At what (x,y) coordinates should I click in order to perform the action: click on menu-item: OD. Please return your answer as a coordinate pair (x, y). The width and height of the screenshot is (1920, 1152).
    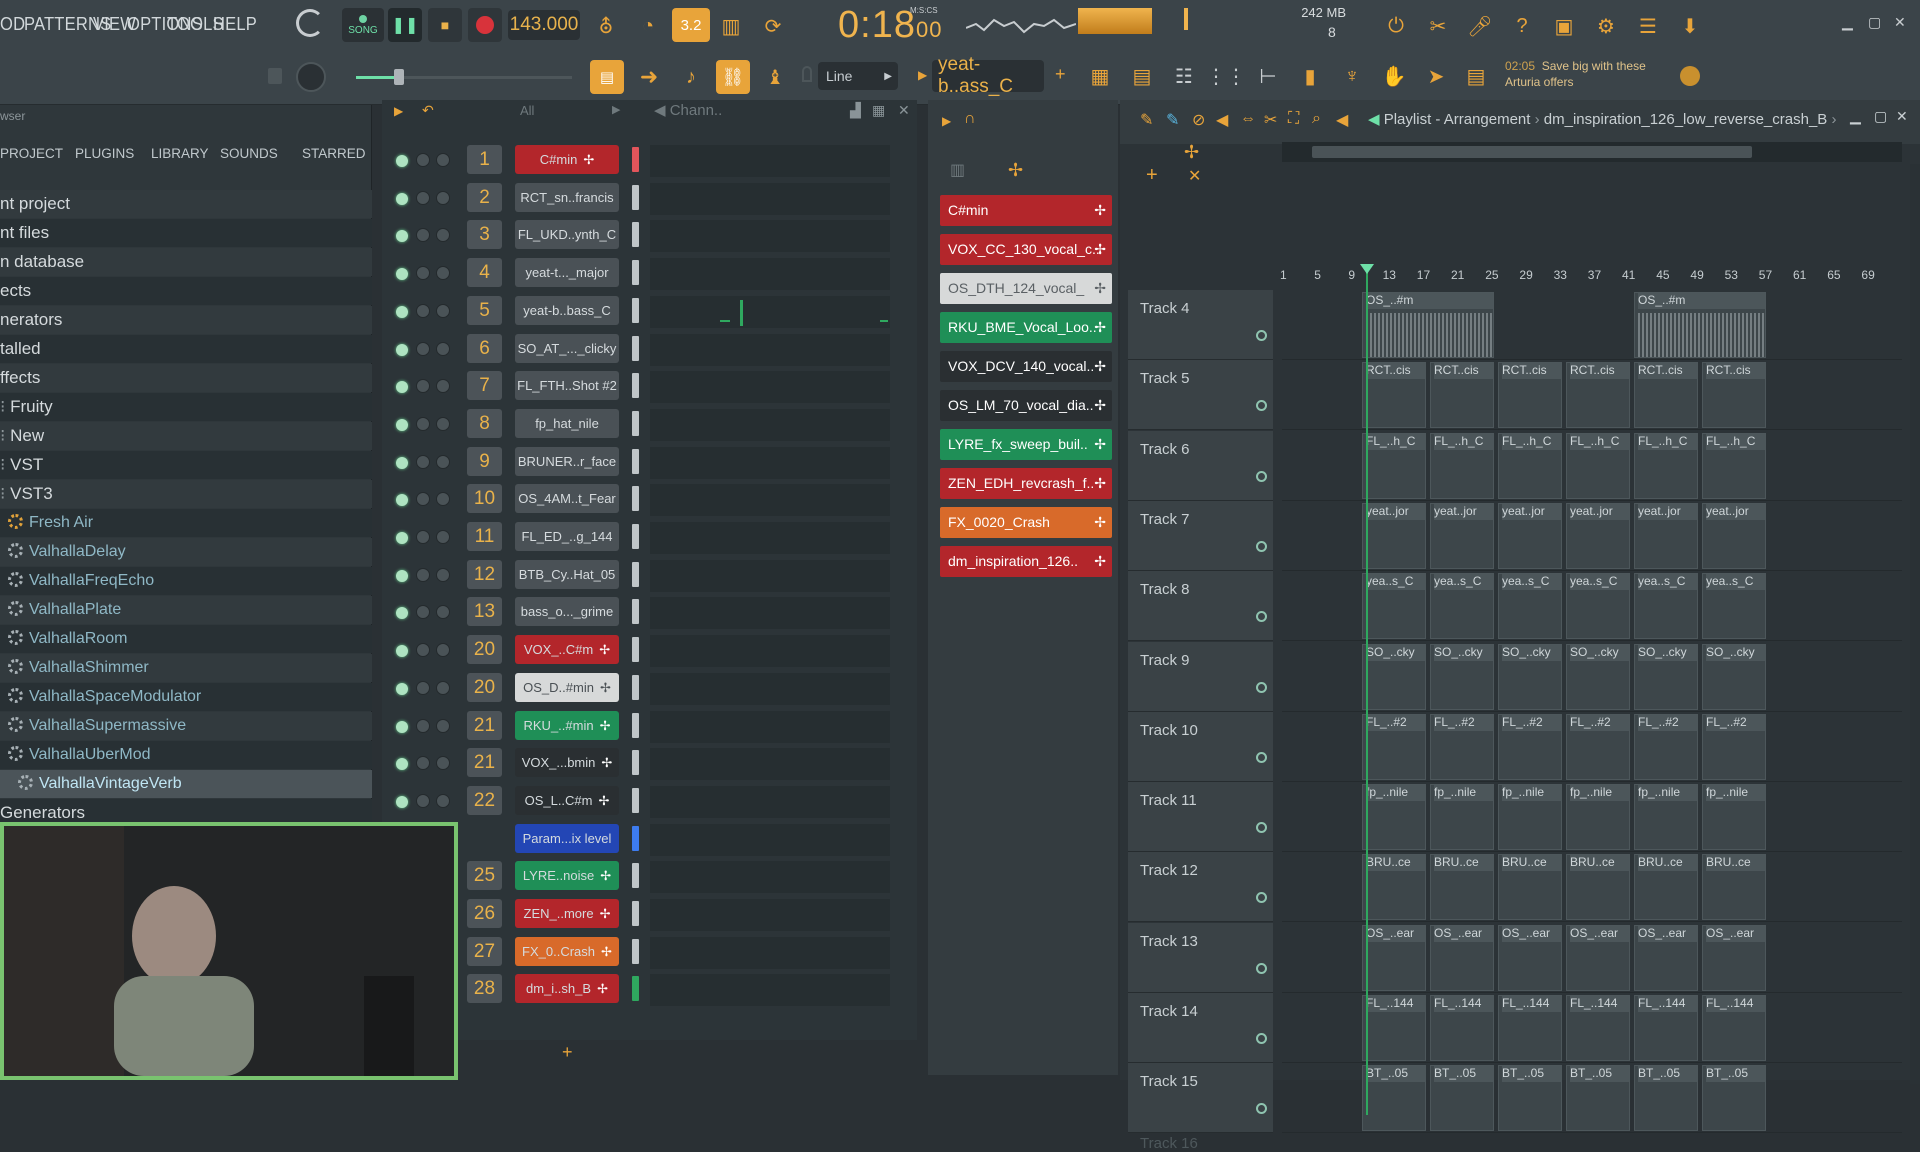
    Looking at the image, I should click on (12, 24).